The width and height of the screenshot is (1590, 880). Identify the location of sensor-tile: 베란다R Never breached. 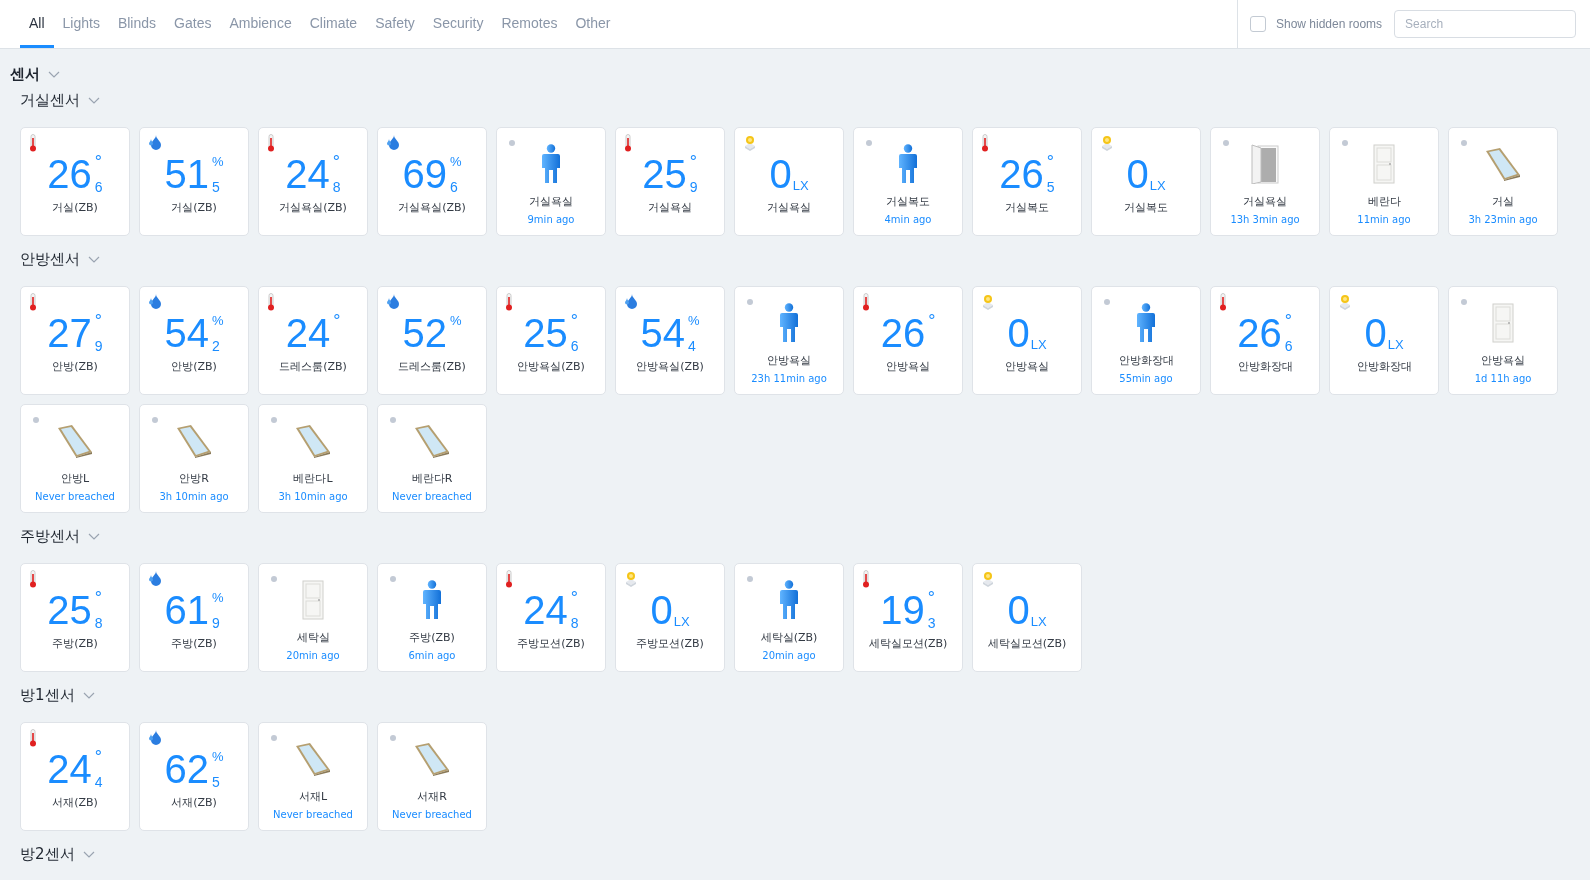
(432, 458).